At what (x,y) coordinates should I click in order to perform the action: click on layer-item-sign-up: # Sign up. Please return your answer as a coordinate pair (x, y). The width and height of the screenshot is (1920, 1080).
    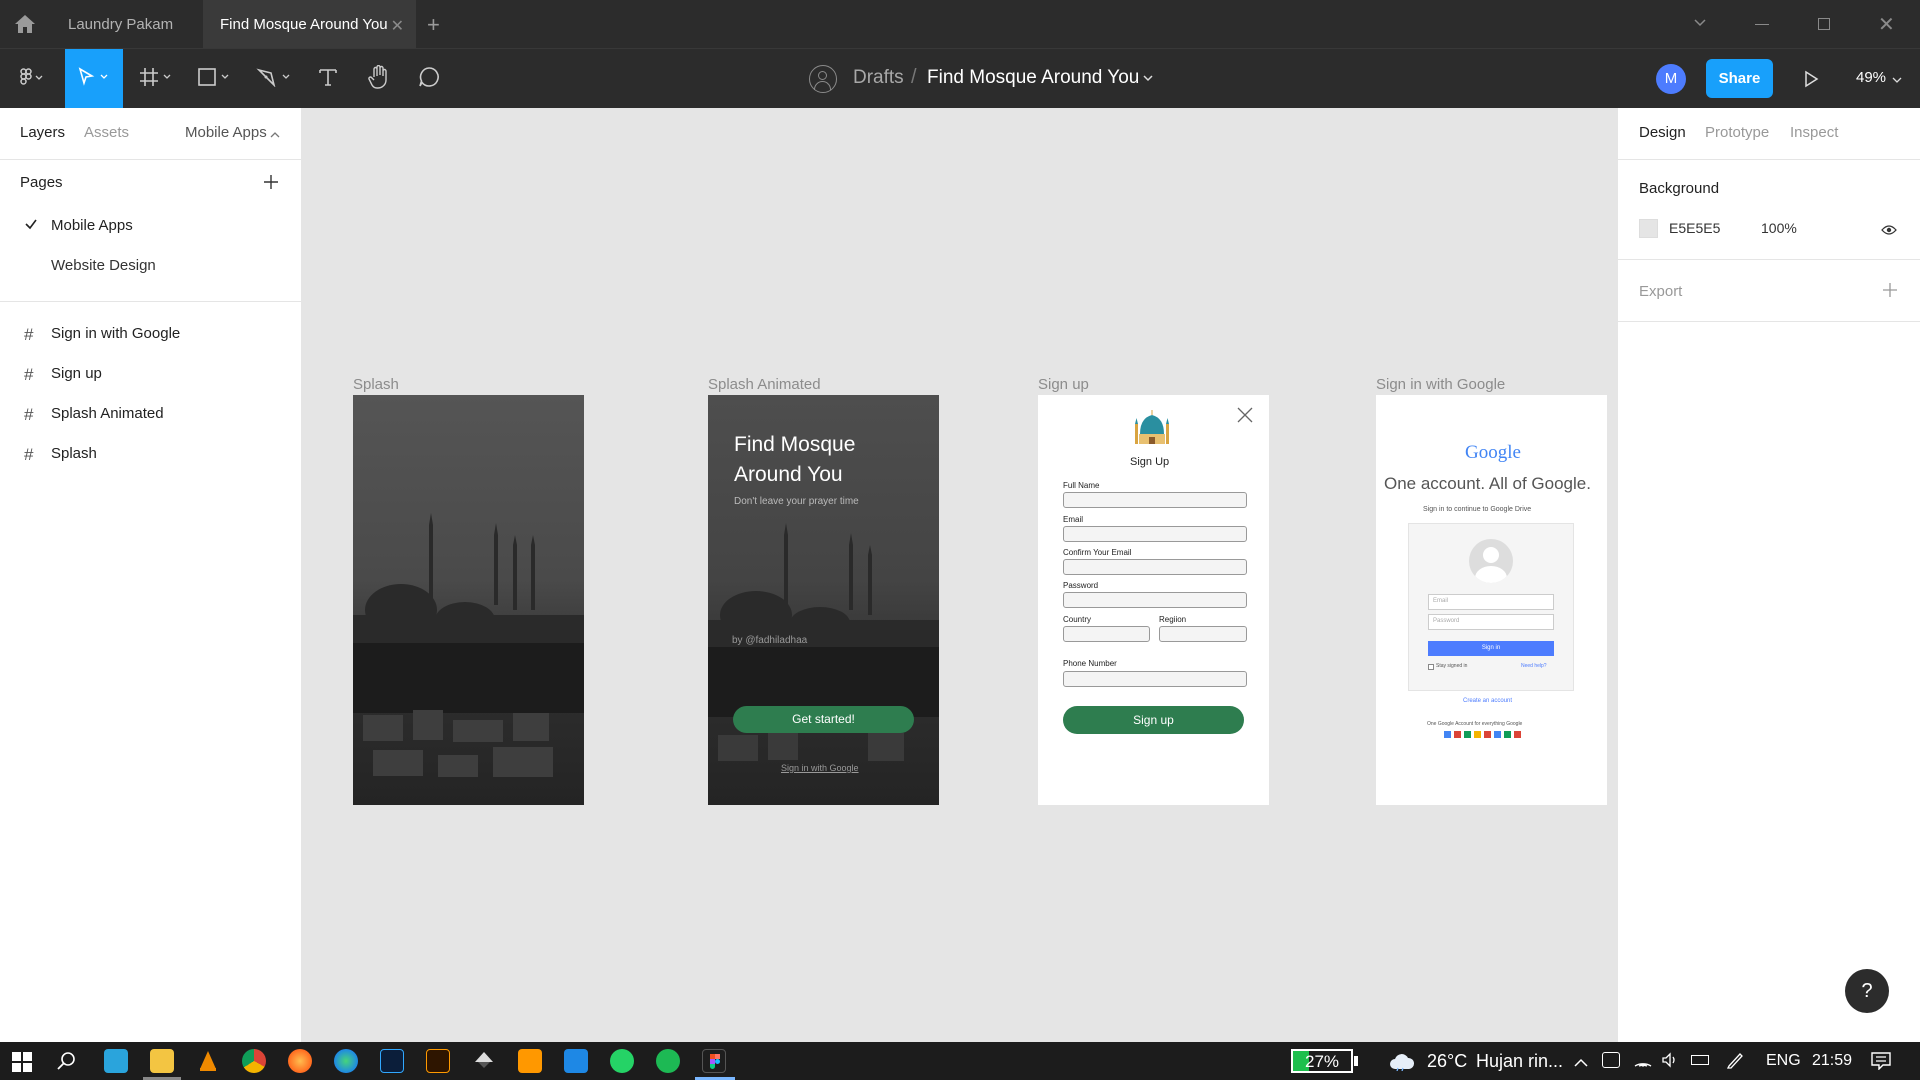
    Looking at the image, I should click on (150, 374).